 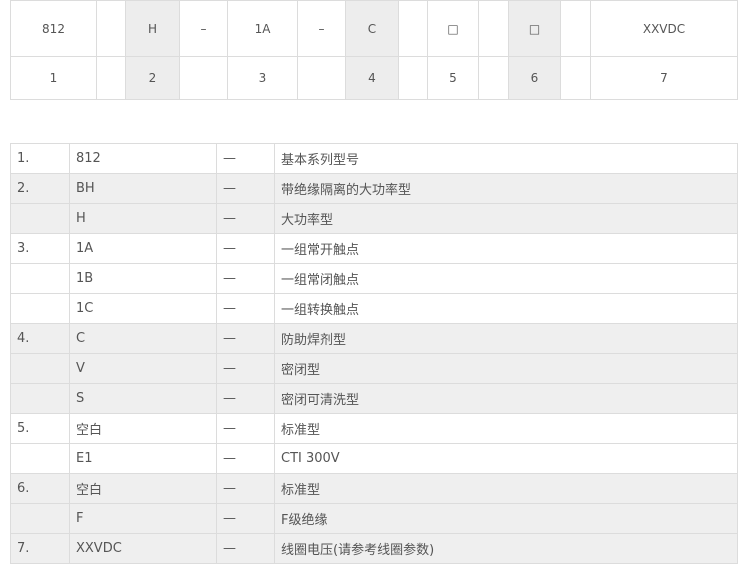 I want to click on code-cell: XXVDC, so click(x=664, y=28).